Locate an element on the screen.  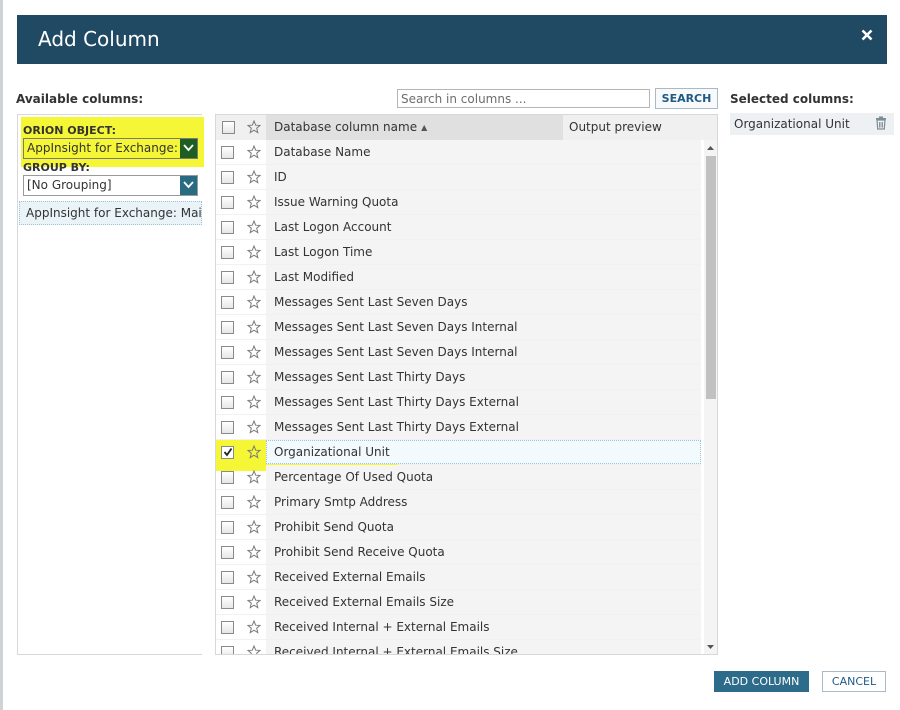
table-row: Database Name is located at coordinates (458, 152).